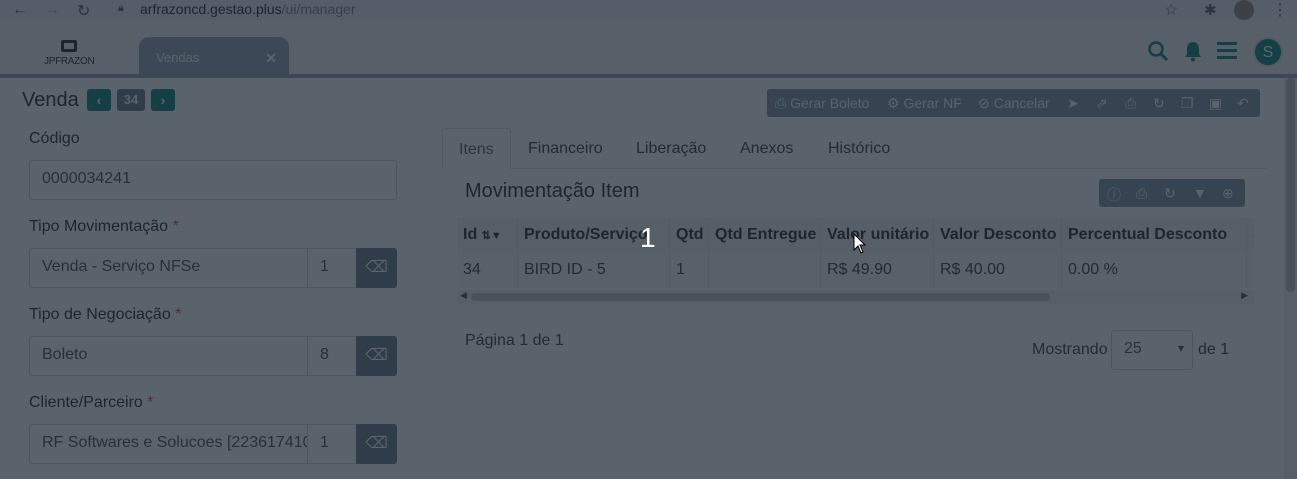 This screenshot has height=479, width=1297. I want to click on kebab-menu-icon: ⋮, so click(1280, 10).